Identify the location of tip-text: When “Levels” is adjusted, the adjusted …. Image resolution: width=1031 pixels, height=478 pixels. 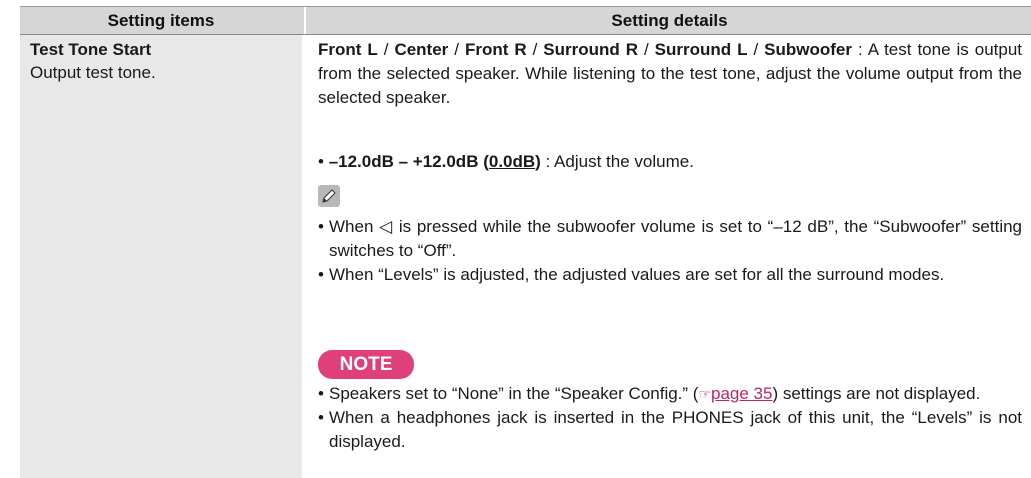
(637, 274).